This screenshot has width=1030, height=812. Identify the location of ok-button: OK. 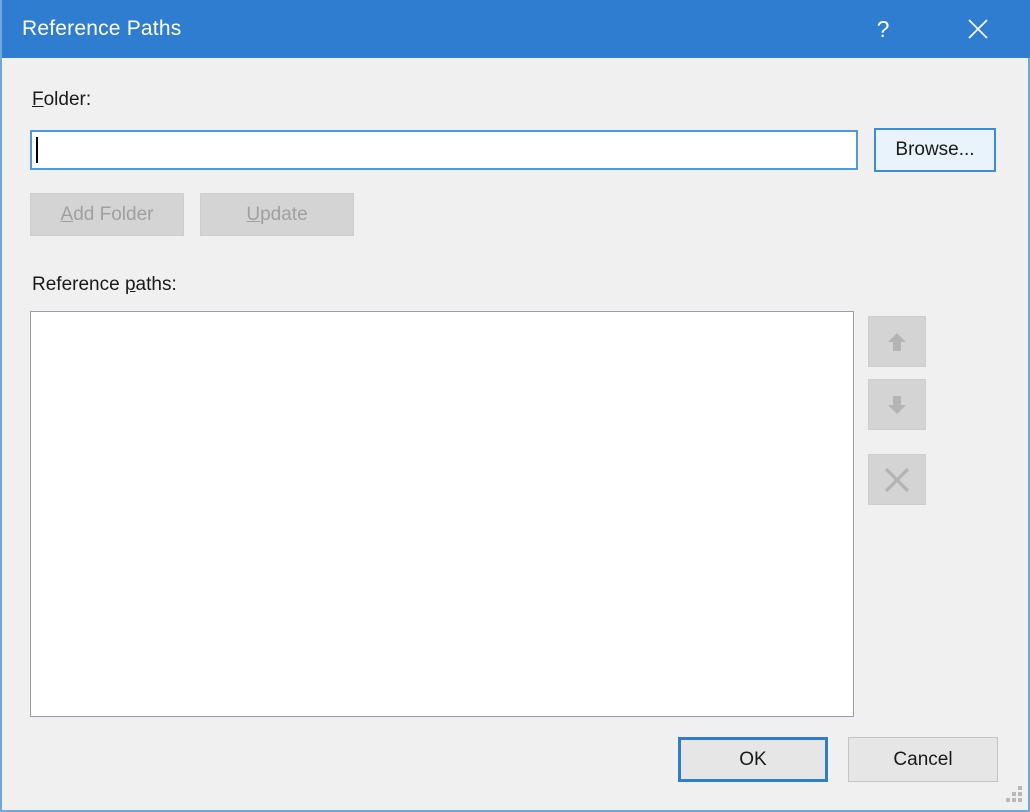
(753, 759).